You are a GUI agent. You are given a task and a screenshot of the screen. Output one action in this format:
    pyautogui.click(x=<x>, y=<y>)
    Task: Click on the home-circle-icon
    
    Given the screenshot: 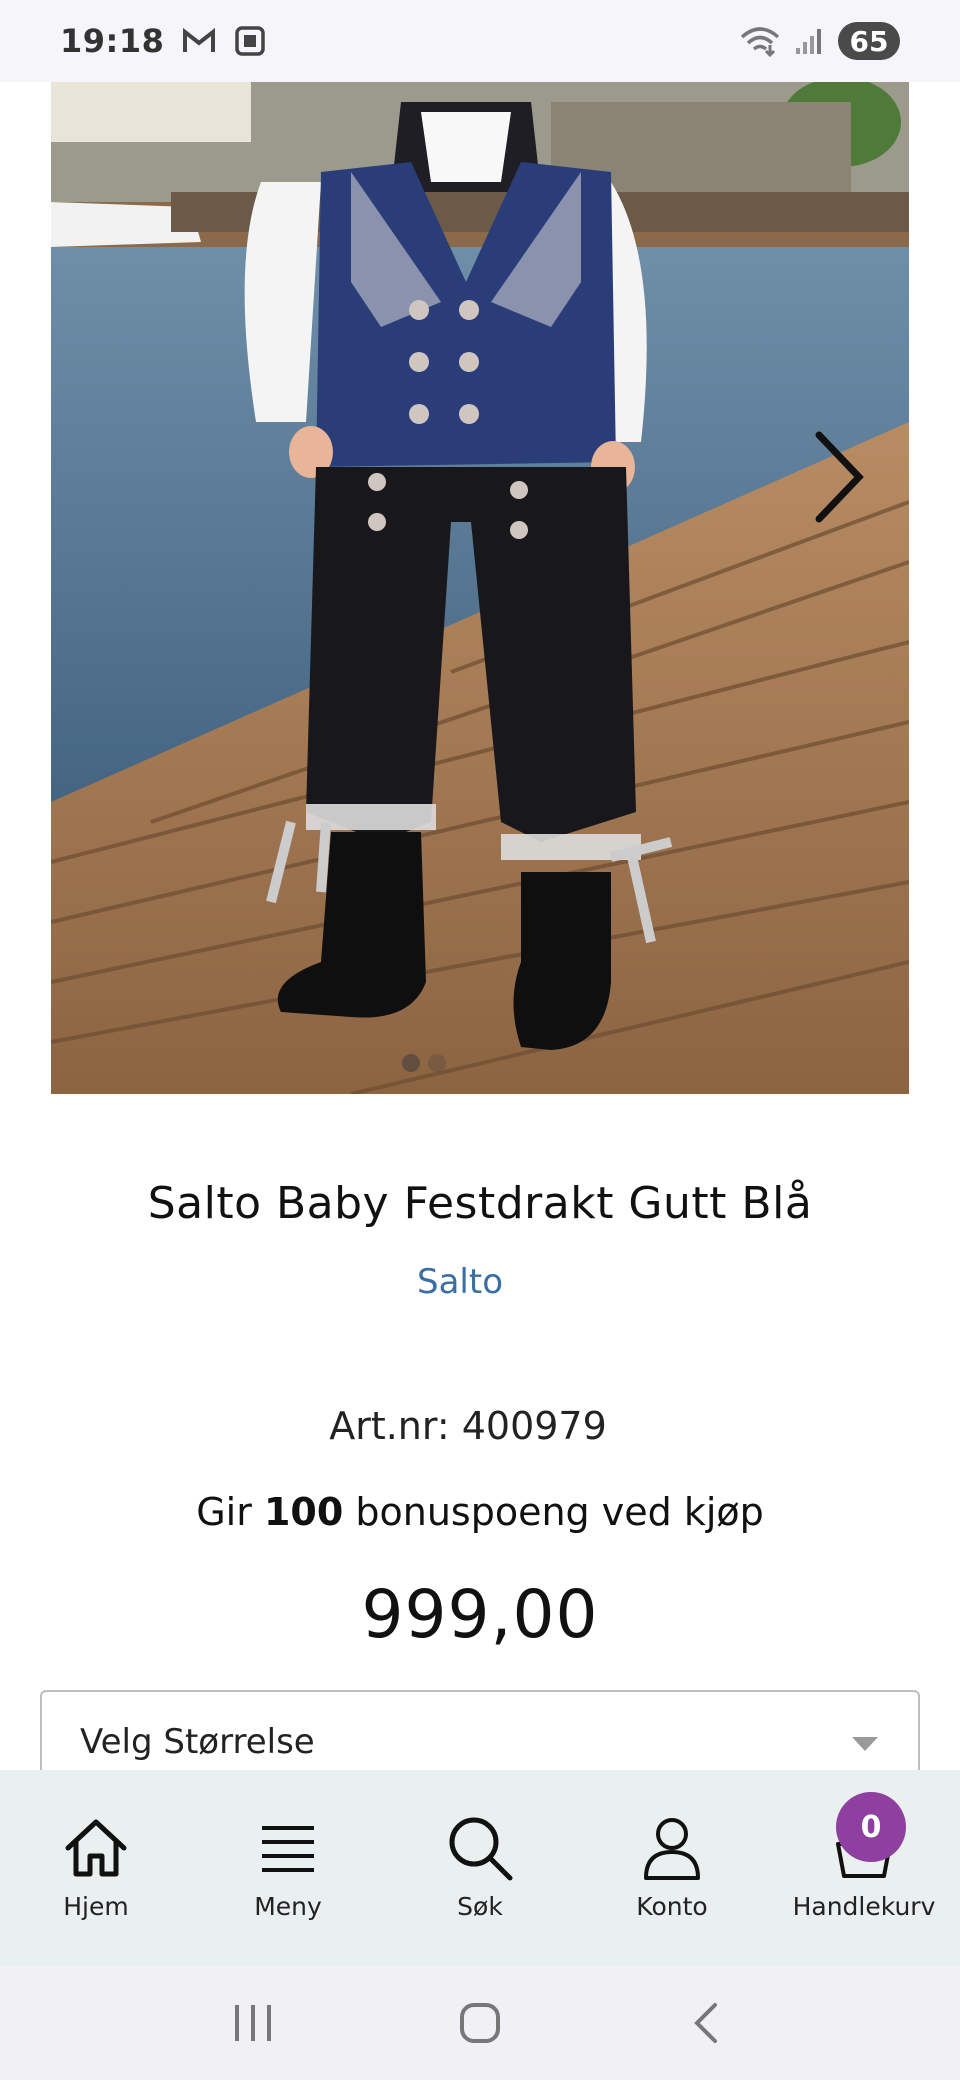 What is the action you would take?
    pyautogui.click(x=479, y=2023)
    